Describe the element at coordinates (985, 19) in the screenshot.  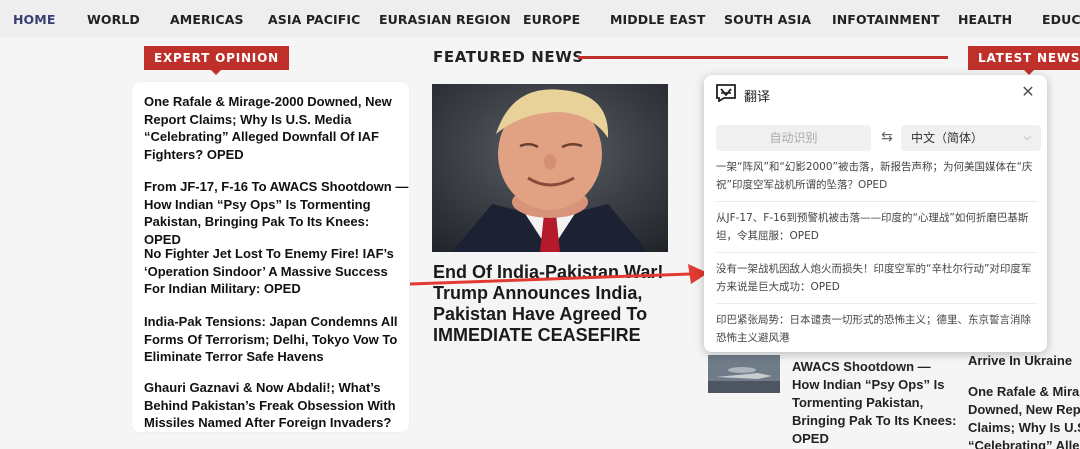
I see `nav-health: HEALTH` at that location.